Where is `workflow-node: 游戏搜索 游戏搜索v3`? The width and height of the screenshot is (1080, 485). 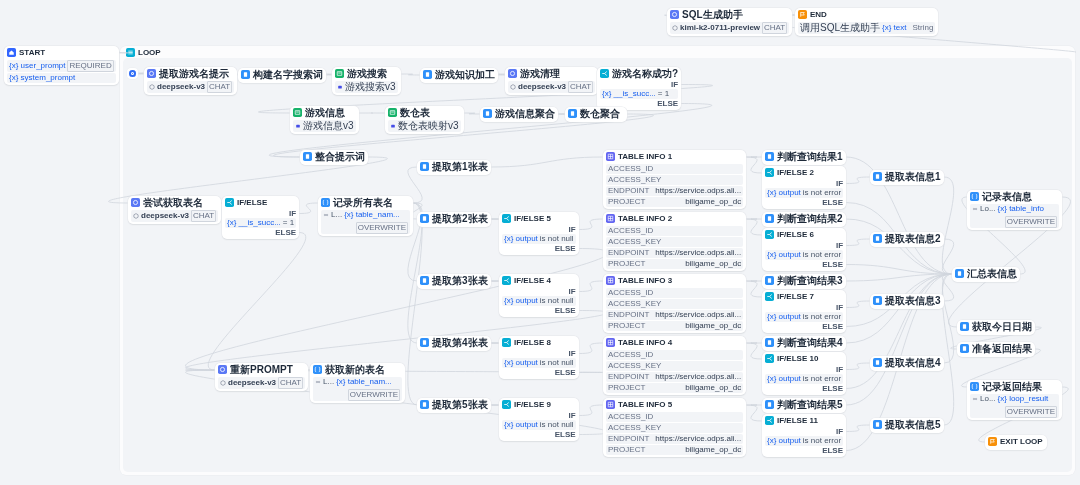
workflow-node: 游戏搜索 游戏搜索v3 is located at coordinates (366, 81).